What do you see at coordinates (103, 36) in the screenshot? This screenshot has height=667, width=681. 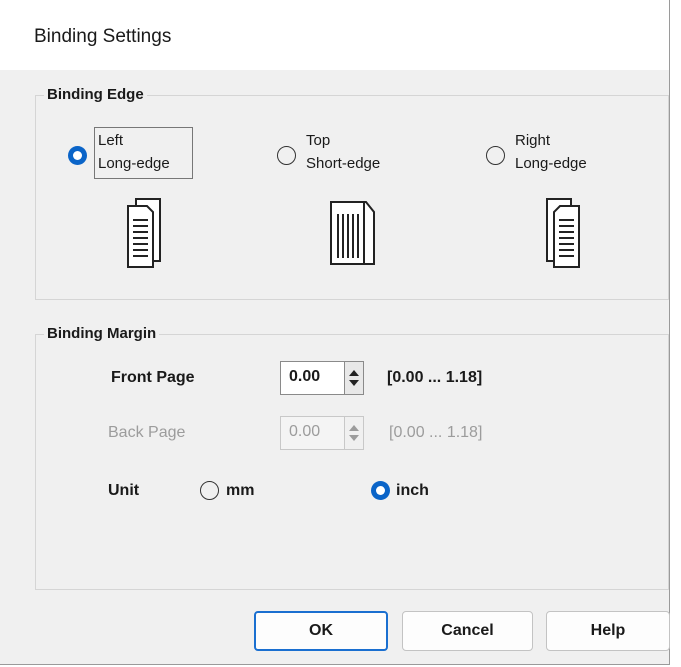 I see `dialog-title: Binding Settings` at bounding box center [103, 36].